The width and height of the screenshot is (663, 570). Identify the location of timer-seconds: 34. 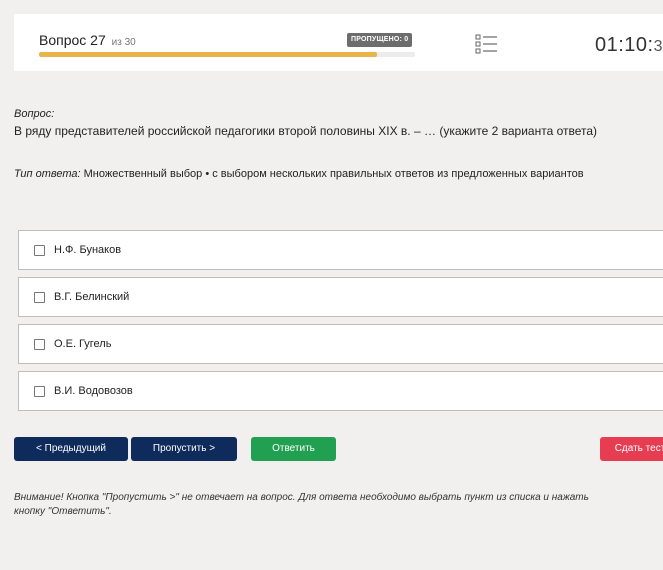
(658, 46).